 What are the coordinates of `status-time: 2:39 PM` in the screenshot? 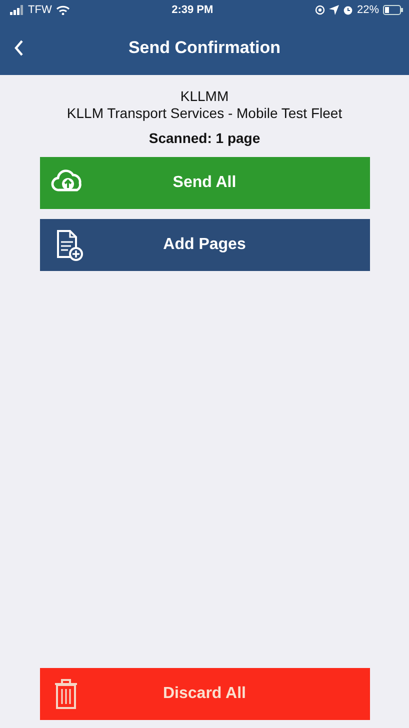 It's located at (193, 10).